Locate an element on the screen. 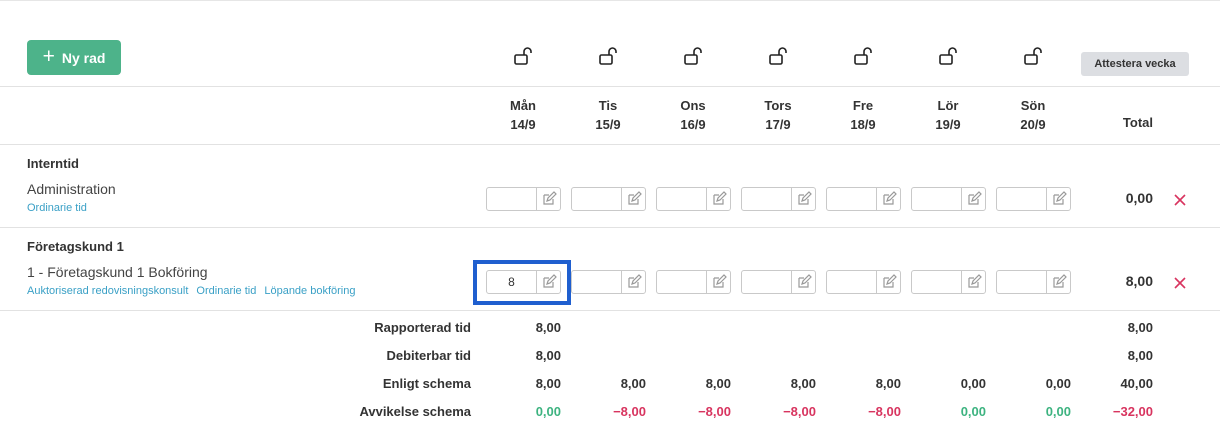  attest-week-button: Attestera vecka is located at coordinates (1135, 64).